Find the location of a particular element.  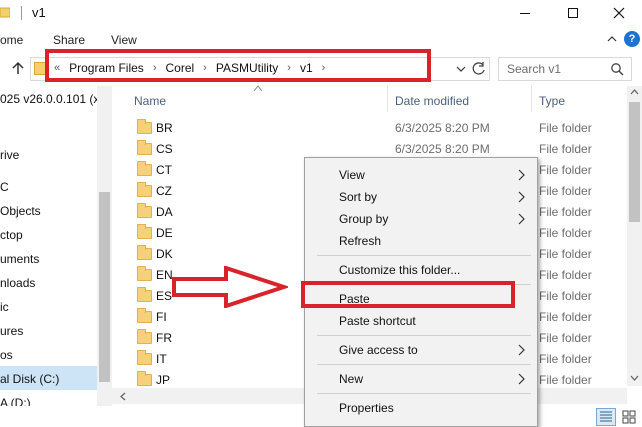

tab-home: ome is located at coordinates (11, 40).